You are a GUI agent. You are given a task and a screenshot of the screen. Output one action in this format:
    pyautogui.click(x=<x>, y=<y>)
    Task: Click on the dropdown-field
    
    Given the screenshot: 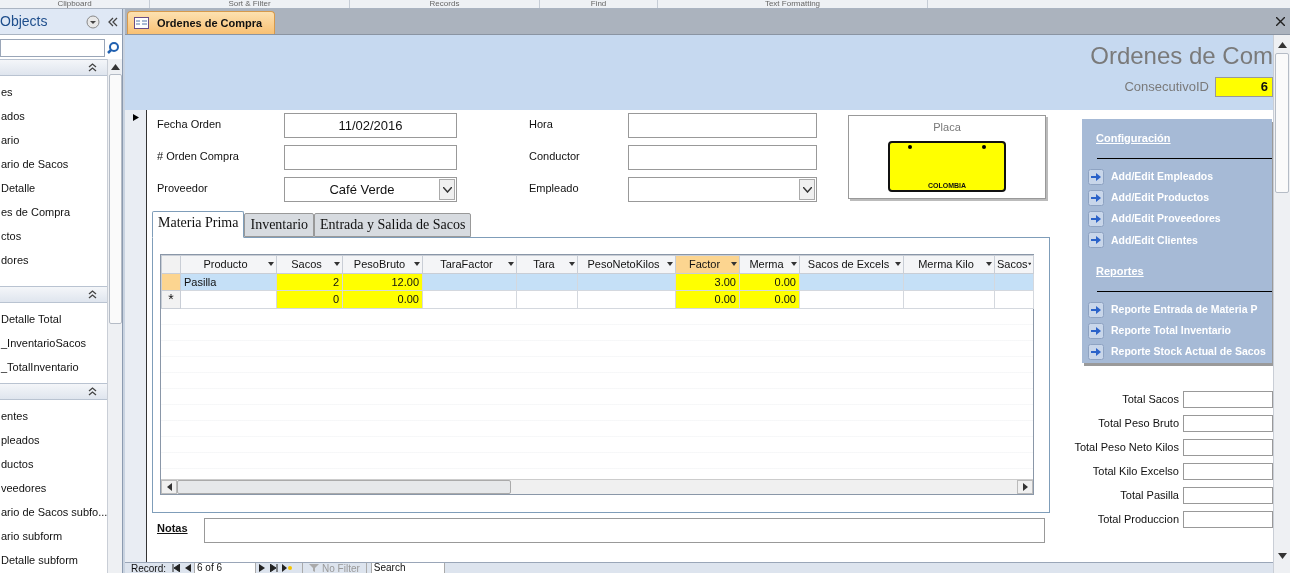 What is the action you would take?
    pyautogui.click(x=722, y=189)
    